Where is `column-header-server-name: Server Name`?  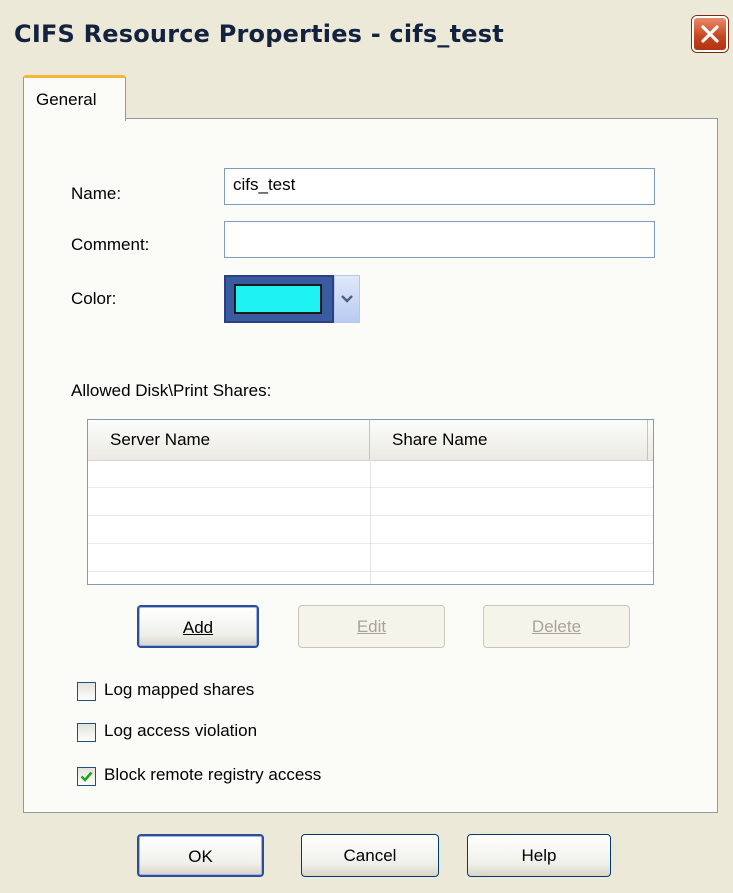
column-header-server-name: Server Name is located at coordinates (229, 440).